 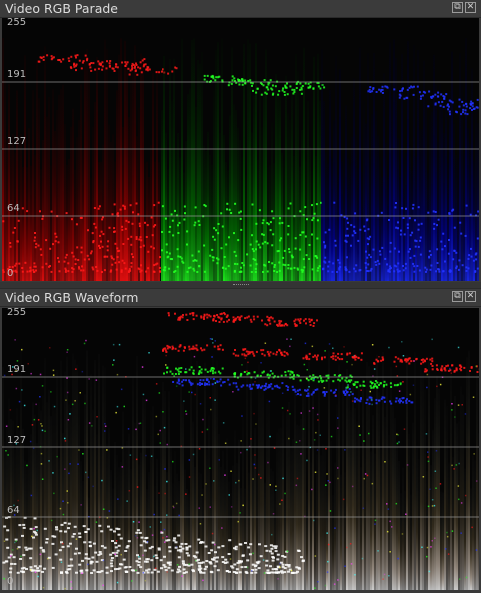 What do you see at coordinates (61, 8) in the screenshot?
I see `parade-title: Video RGB Parade` at bounding box center [61, 8].